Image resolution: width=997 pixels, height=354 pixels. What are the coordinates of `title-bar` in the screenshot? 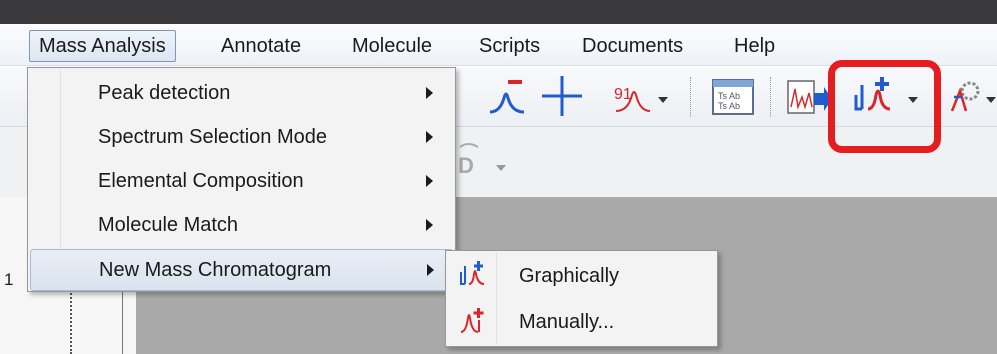 It's located at (498, 12).